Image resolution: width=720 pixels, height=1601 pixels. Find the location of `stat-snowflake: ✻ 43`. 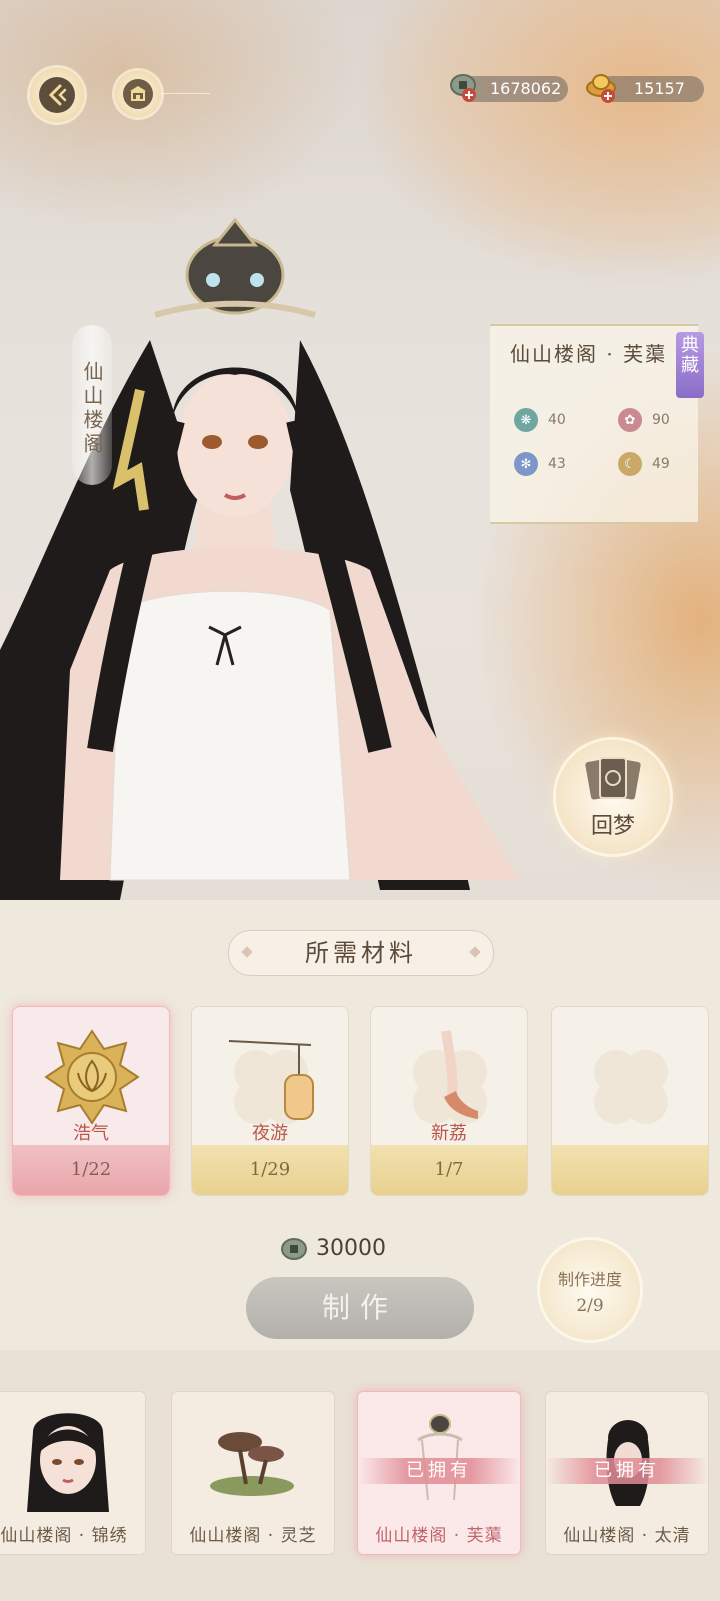

stat-snowflake: ✻ 43 is located at coordinates (540, 464).